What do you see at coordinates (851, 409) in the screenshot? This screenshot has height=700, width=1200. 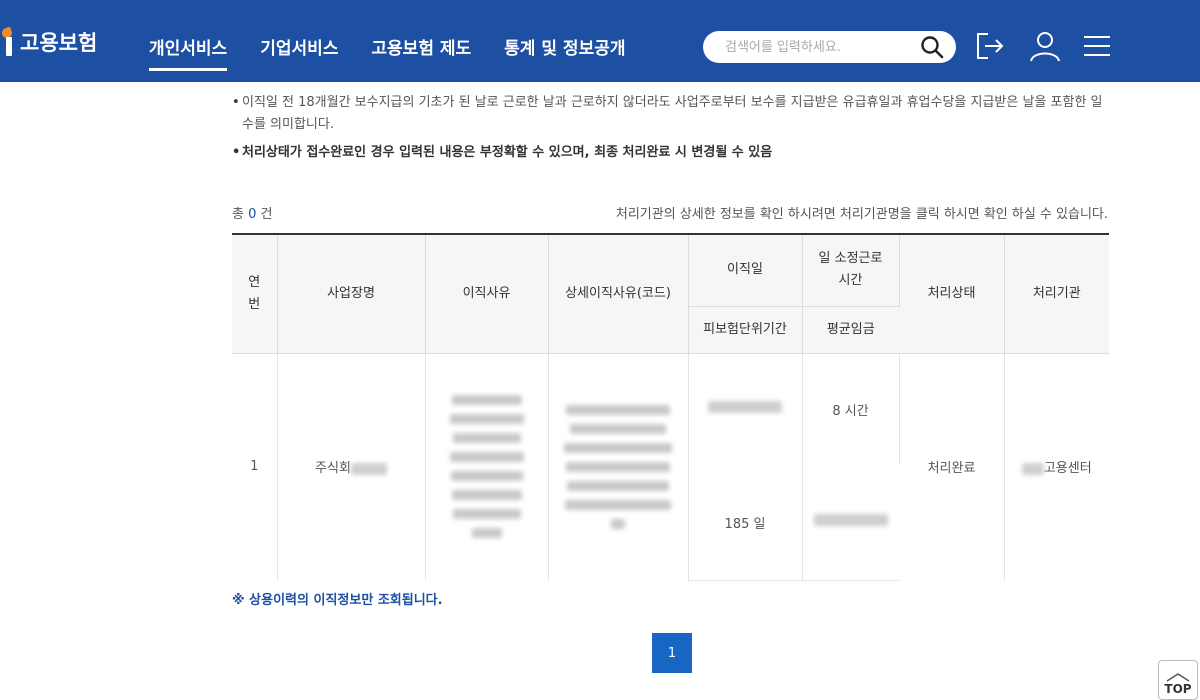 I see `cell-work-hours: 8 시간` at bounding box center [851, 409].